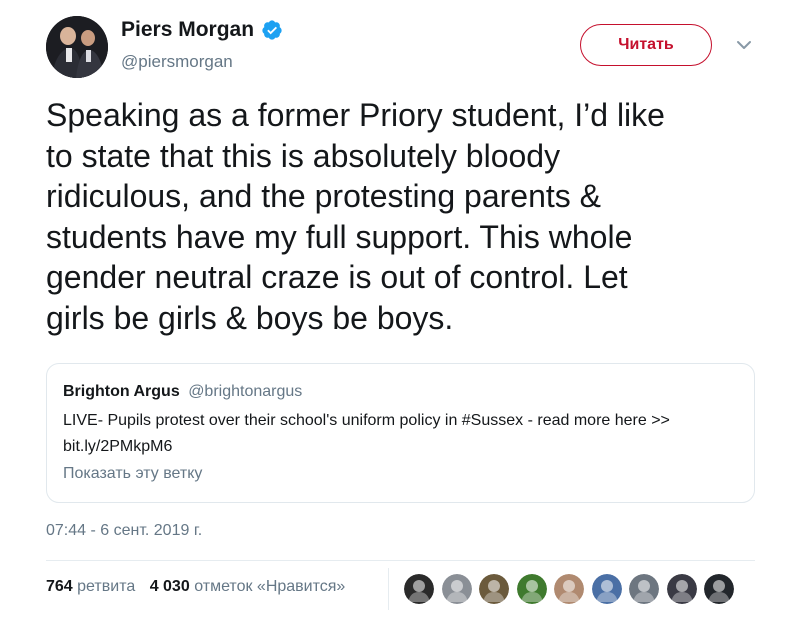 The height and width of the screenshot is (618, 800). What do you see at coordinates (187, 30) in the screenshot?
I see `author-display-name: Piers Morgan` at bounding box center [187, 30].